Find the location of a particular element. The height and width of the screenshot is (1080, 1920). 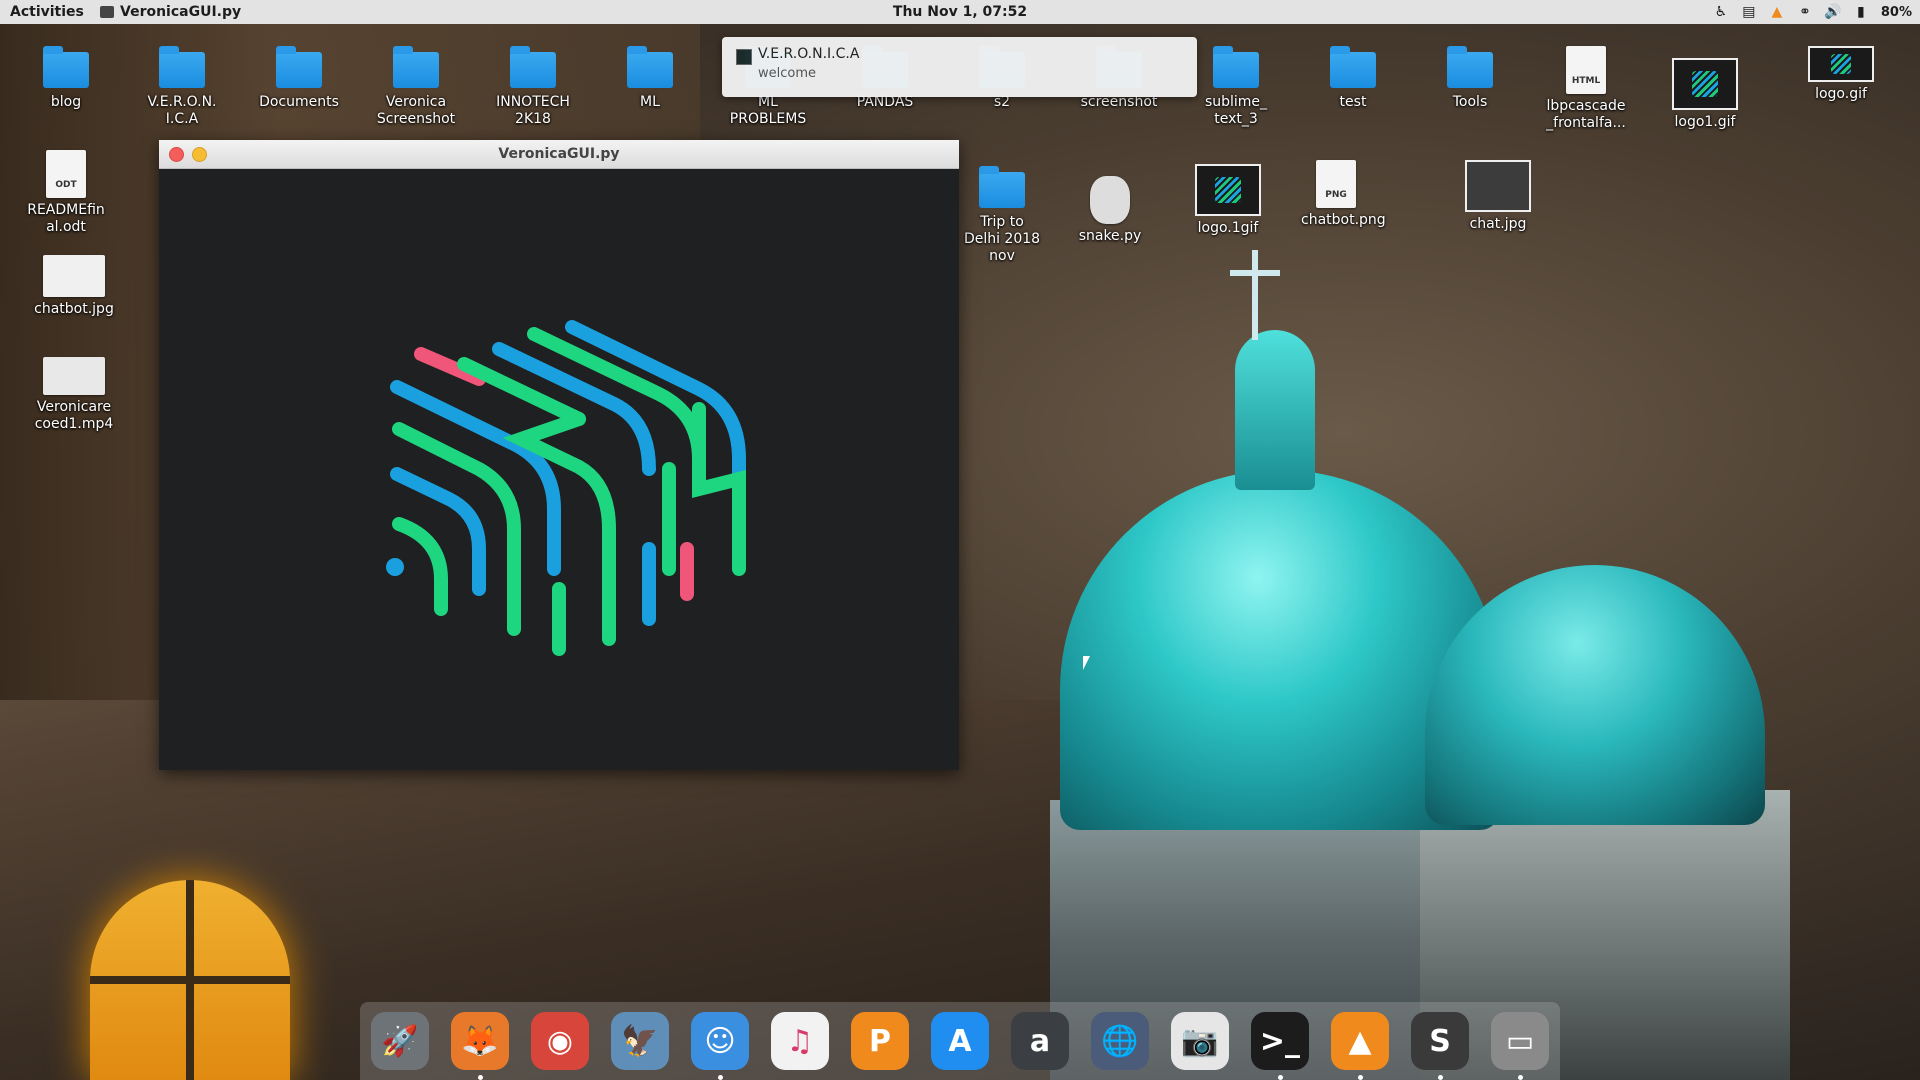

desktop-icon-label: Documents is located at coordinates (299, 102).